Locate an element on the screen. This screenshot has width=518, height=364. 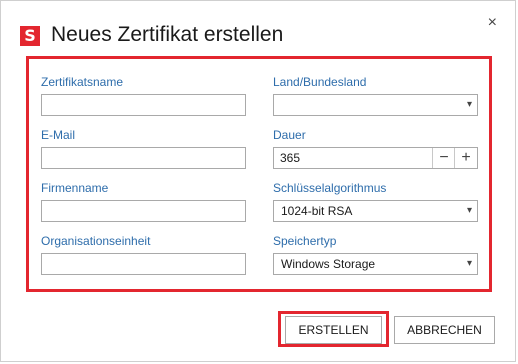
company-name-input is located at coordinates (143, 211).